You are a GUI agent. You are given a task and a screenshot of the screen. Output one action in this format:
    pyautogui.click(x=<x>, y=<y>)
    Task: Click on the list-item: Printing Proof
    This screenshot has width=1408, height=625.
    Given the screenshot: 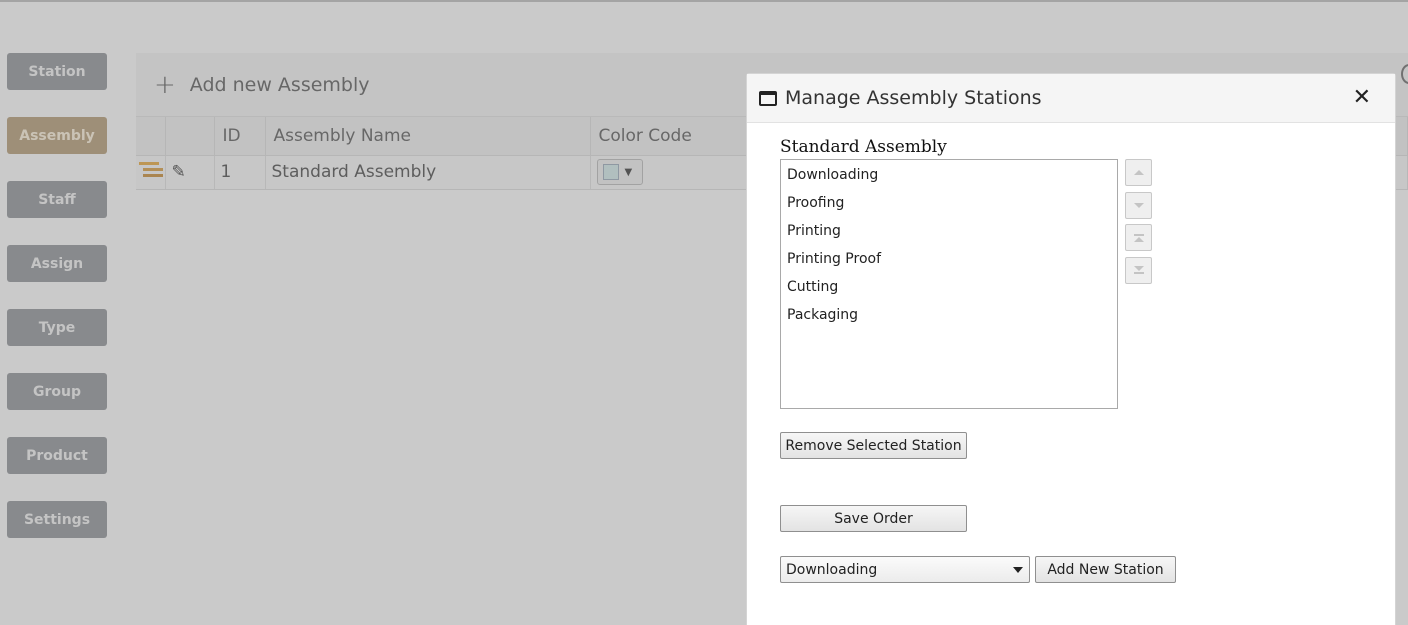 What is the action you would take?
    pyautogui.click(x=949, y=262)
    